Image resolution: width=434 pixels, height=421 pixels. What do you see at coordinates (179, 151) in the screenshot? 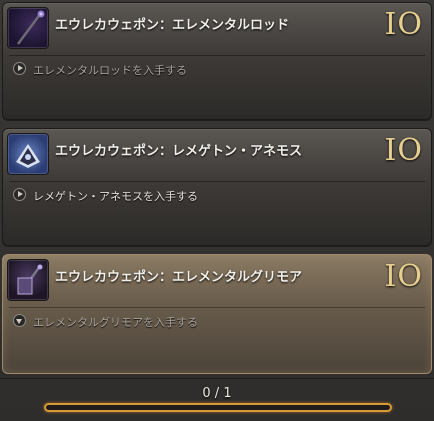
I see `quest-title: エウレカウェポン：レメゲトン・アネモス` at bounding box center [179, 151].